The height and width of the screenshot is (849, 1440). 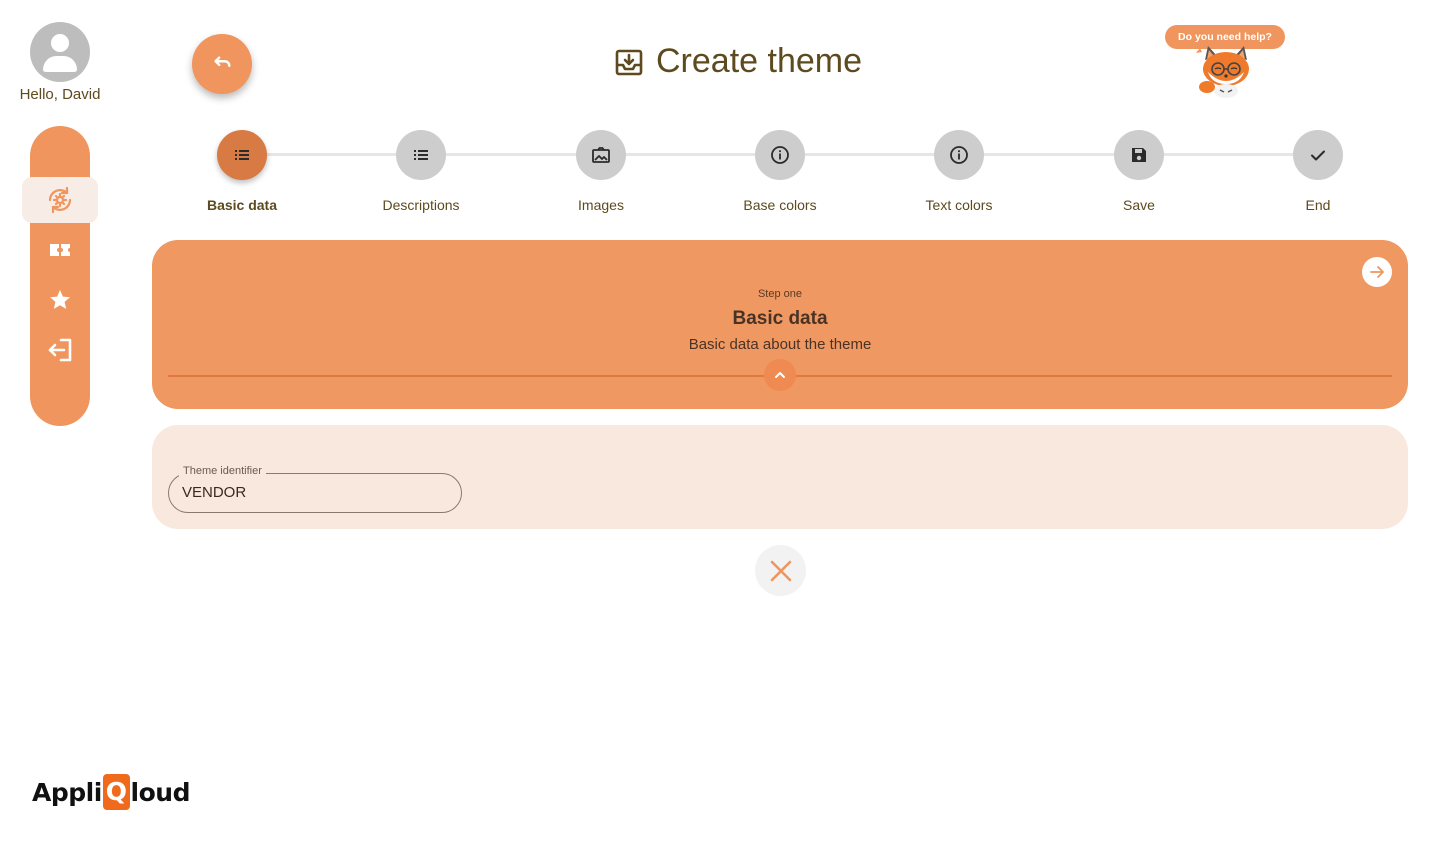 I want to click on theme-identifier-field: Theme identifier, so click(x=315, y=489).